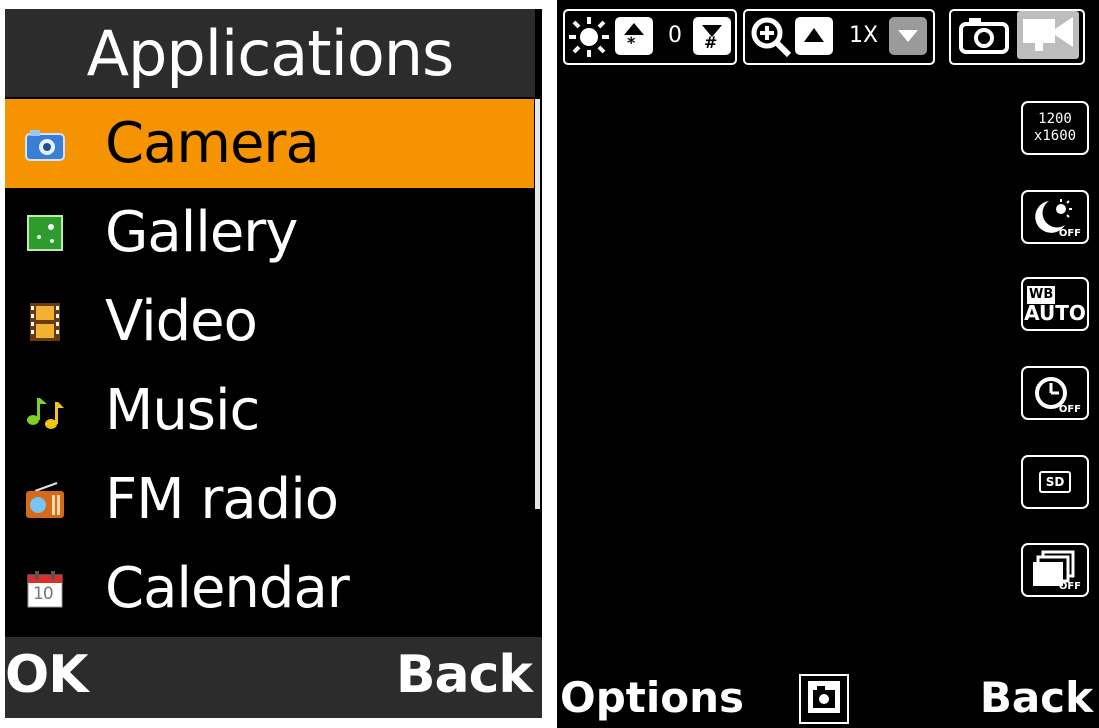 The width and height of the screenshot is (1099, 728). I want to click on brightness-up-button: *, so click(634, 36).